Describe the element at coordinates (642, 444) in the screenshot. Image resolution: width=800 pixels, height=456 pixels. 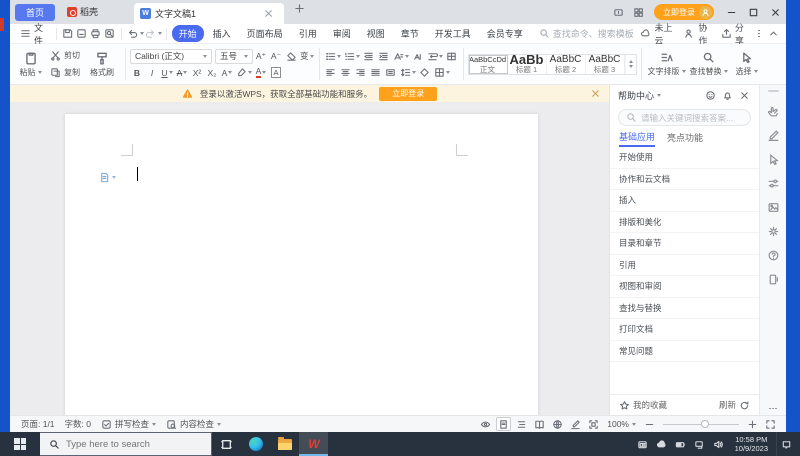
I see `news-widget-icon` at that location.